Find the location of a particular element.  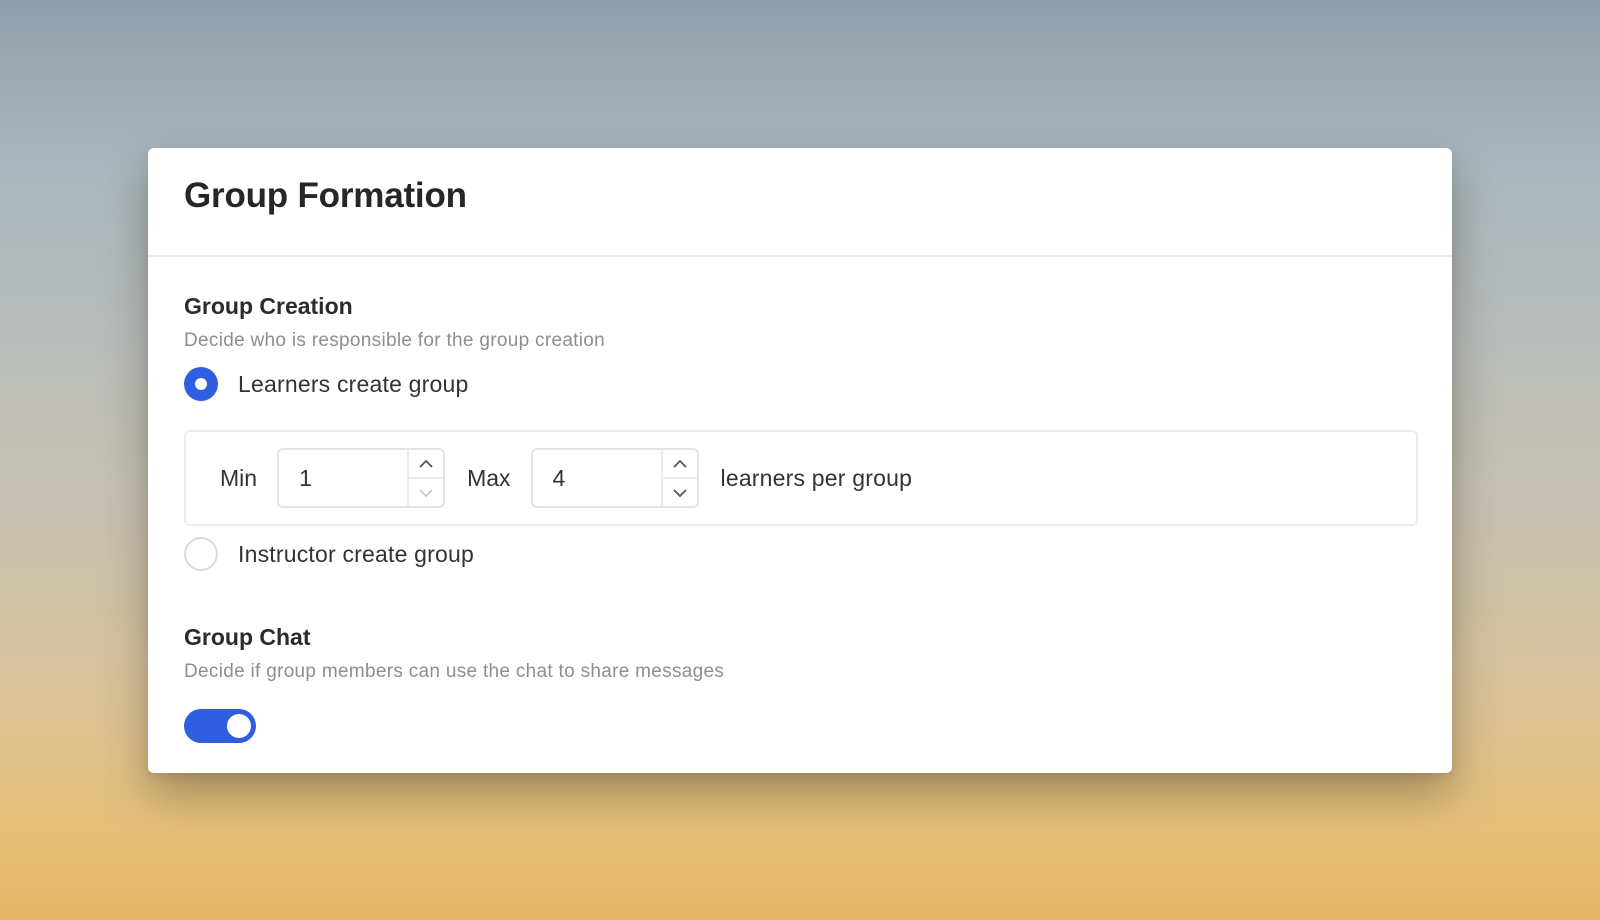

toggle-knob is located at coordinates (239, 726).